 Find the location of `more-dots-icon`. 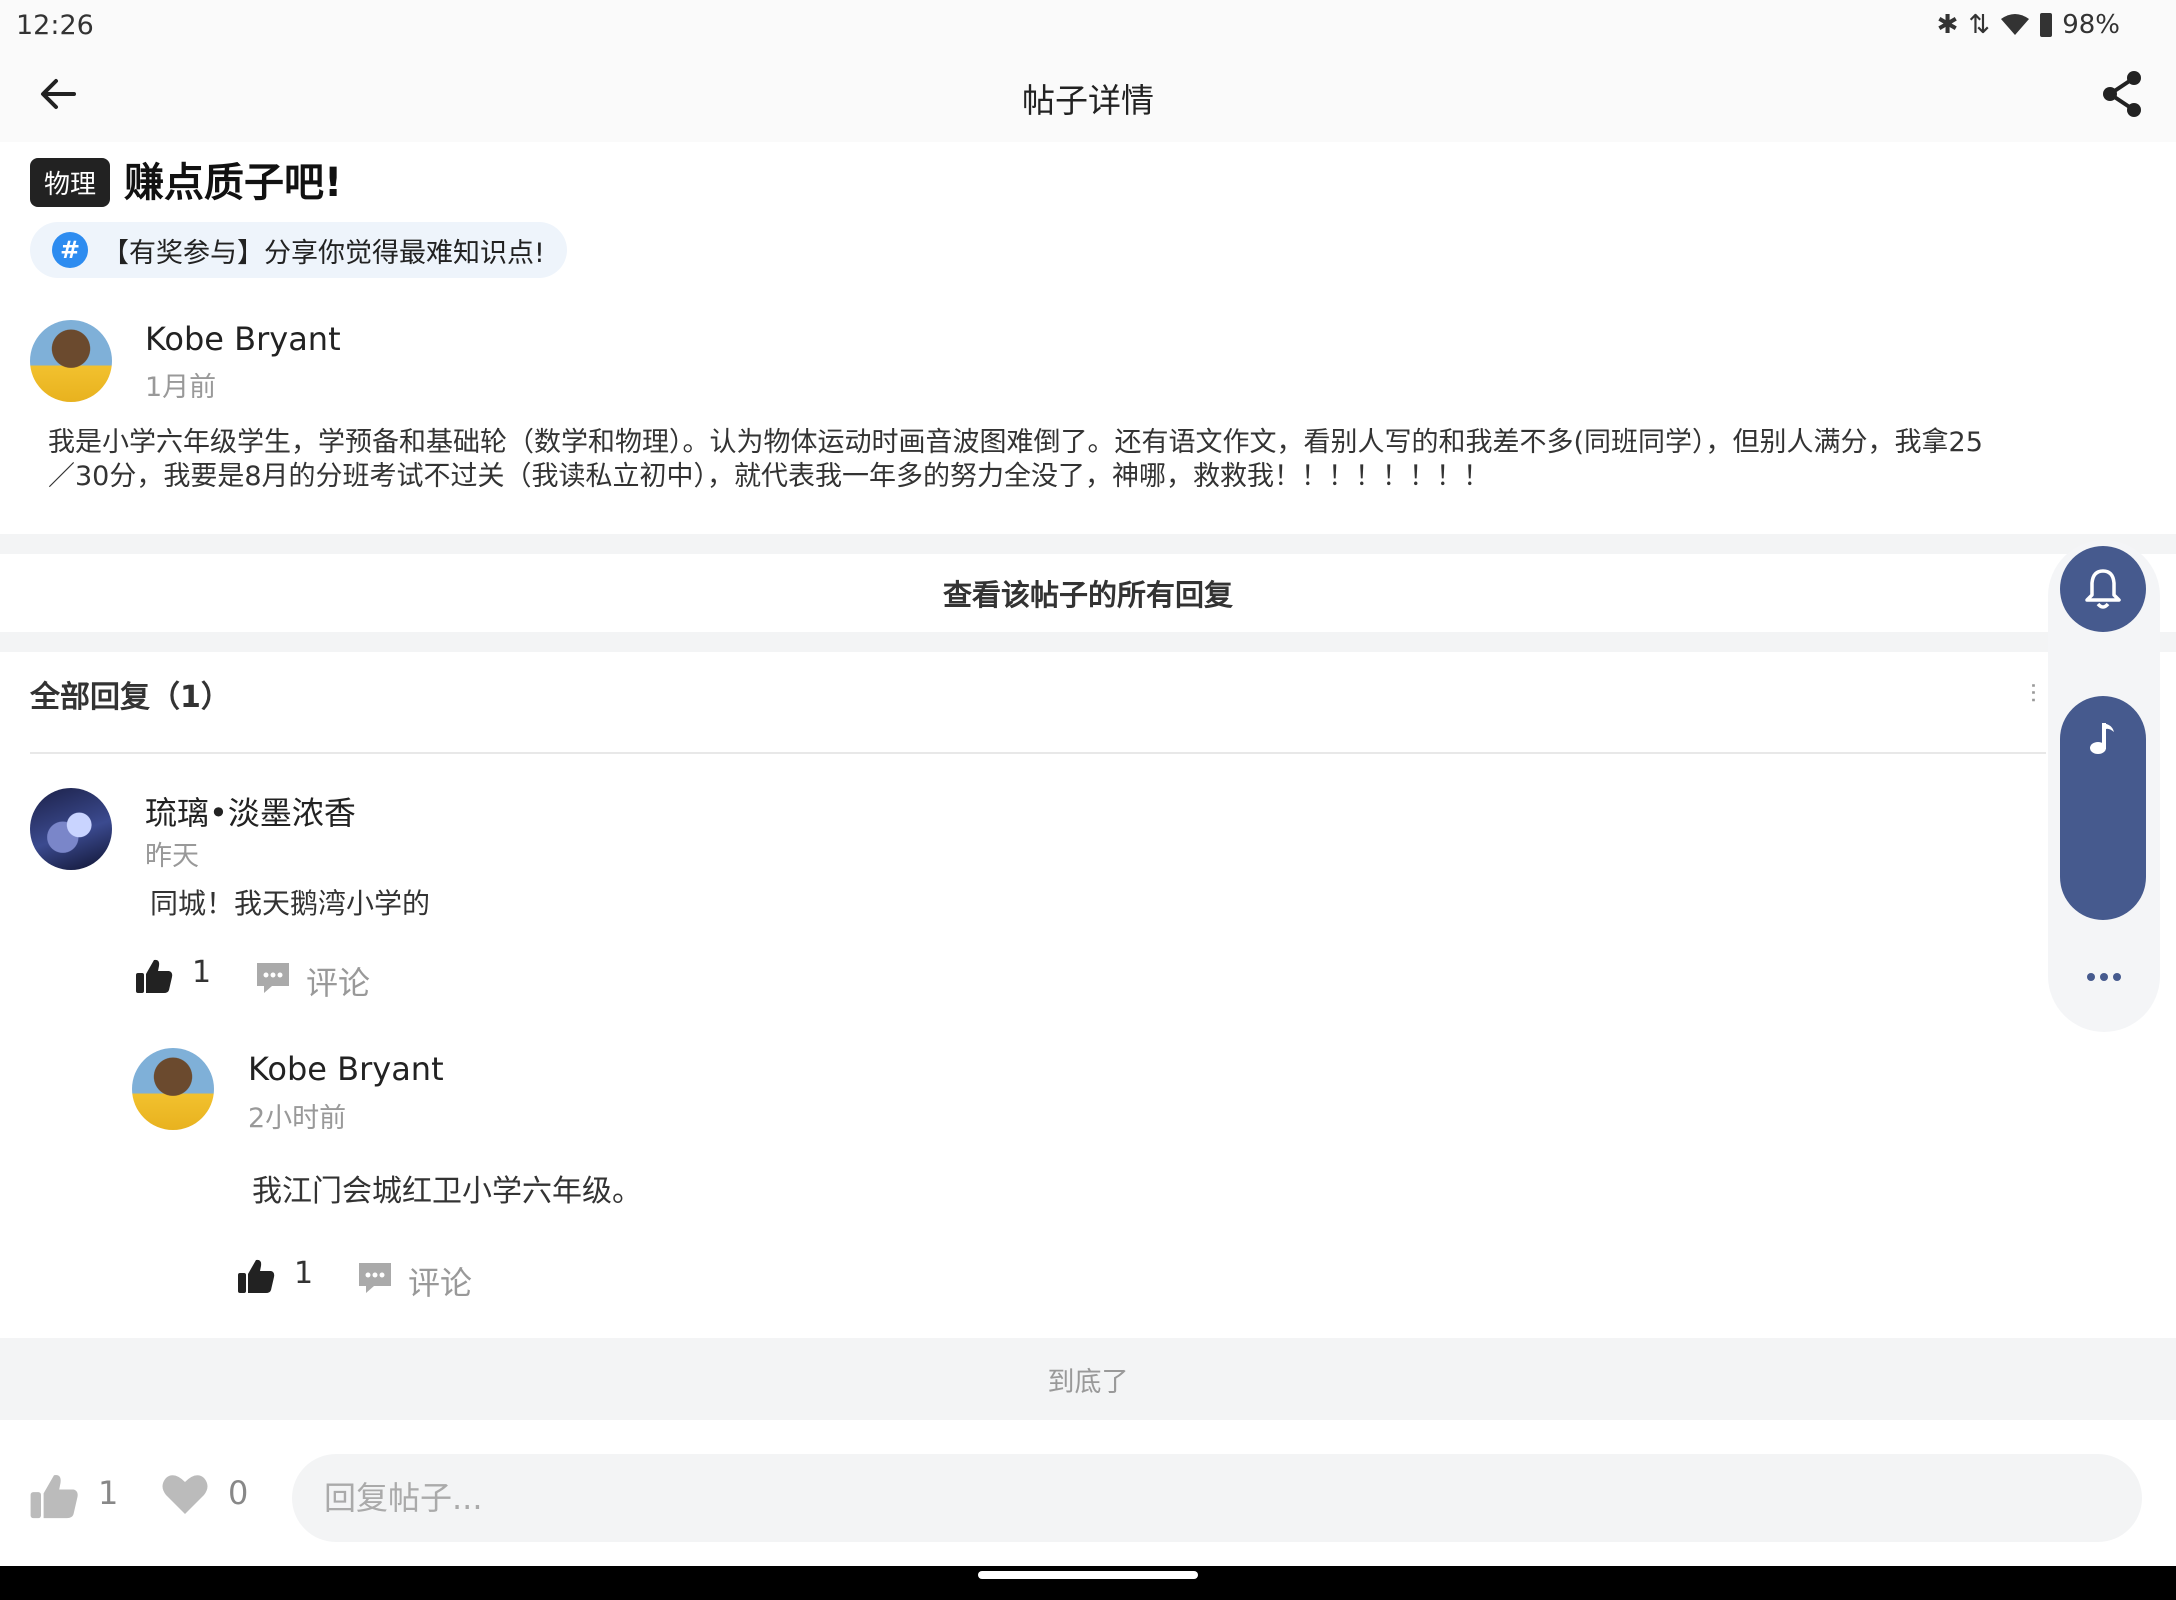

more-dots-icon is located at coordinates (2104, 977).